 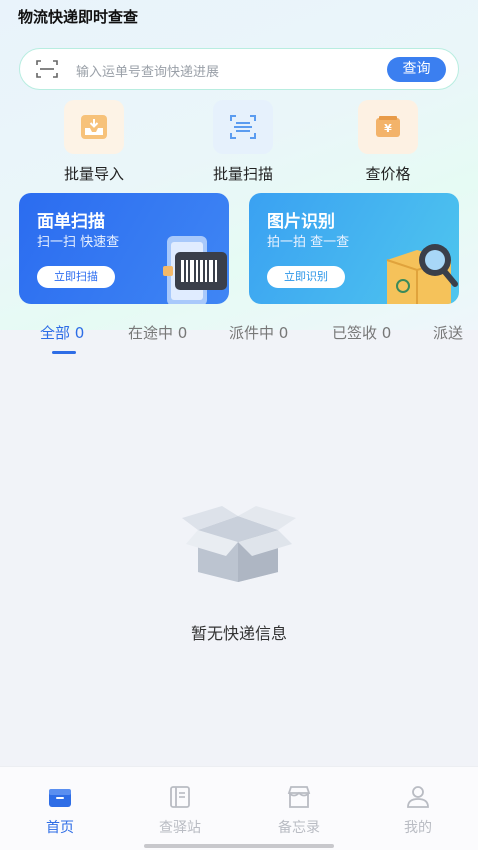 I want to click on user-icon, so click(x=418, y=797).